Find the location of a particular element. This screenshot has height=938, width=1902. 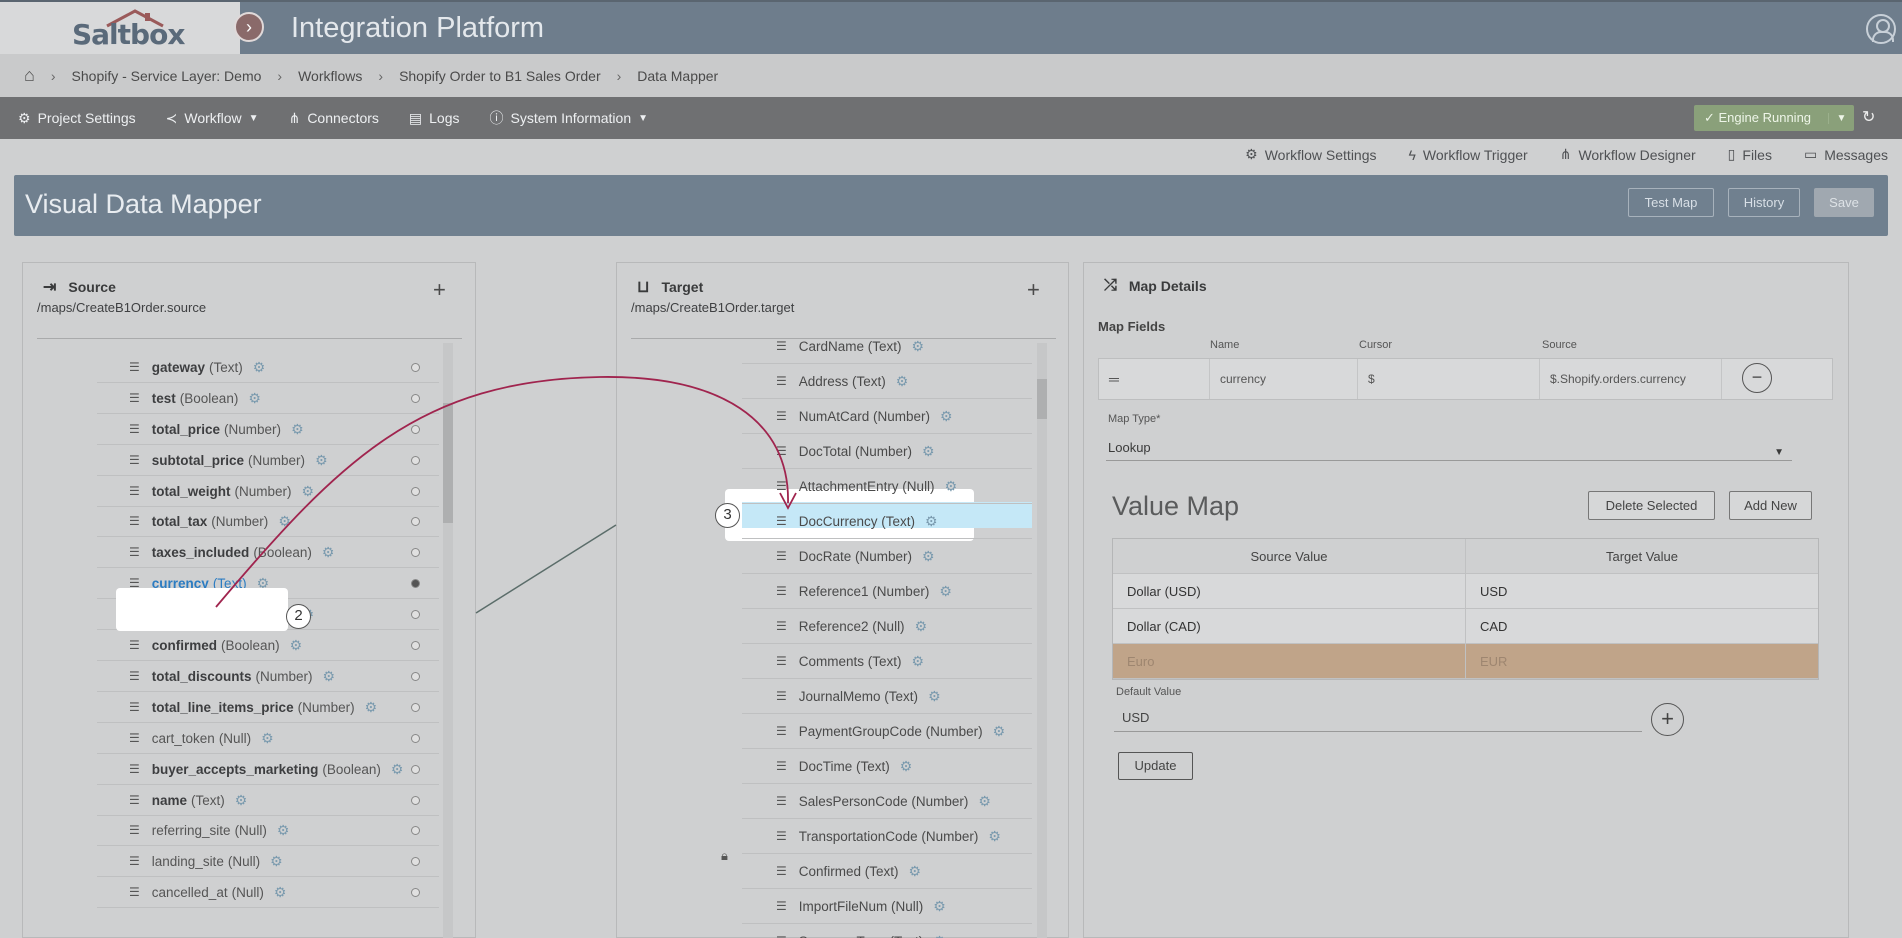

add-default-button: + is located at coordinates (1667, 719).